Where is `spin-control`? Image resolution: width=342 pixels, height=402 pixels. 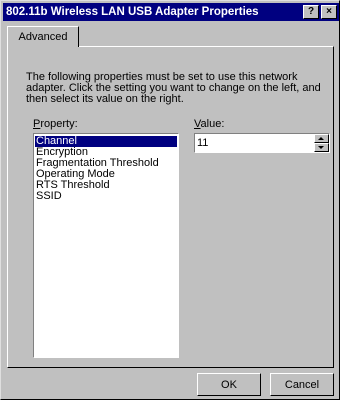 spin-control is located at coordinates (321, 143).